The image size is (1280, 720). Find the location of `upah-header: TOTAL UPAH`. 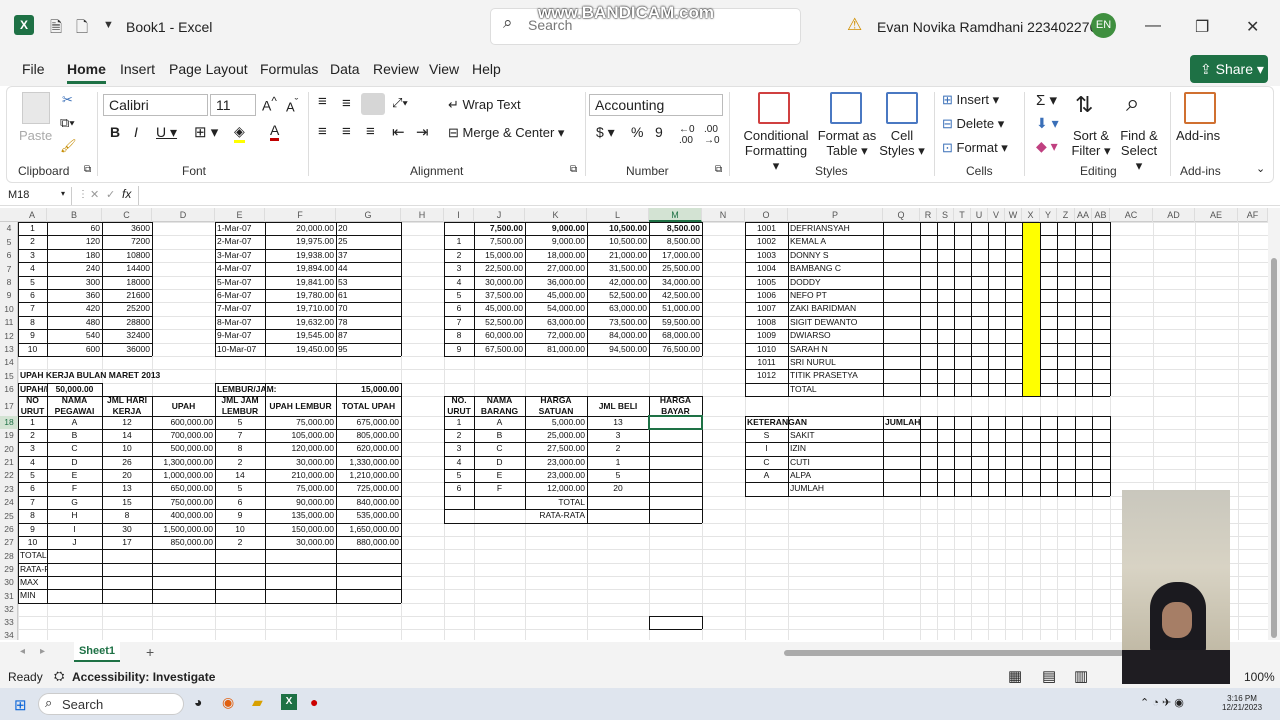

upah-header: TOTAL UPAH is located at coordinates (368, 406).